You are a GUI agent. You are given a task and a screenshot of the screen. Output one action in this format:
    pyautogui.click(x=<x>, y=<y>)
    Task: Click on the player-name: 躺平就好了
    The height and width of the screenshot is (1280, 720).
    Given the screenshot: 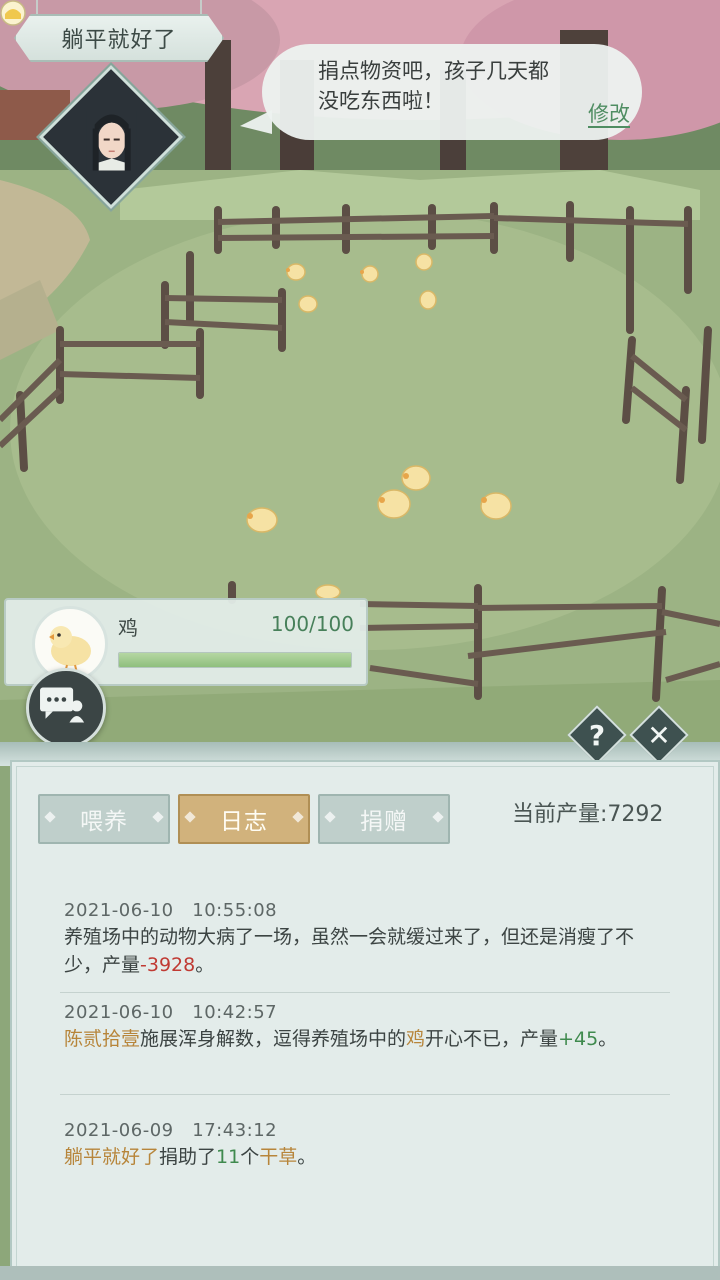 What is the action you would take?
    pyautogui.click(x=119, y=40)
    